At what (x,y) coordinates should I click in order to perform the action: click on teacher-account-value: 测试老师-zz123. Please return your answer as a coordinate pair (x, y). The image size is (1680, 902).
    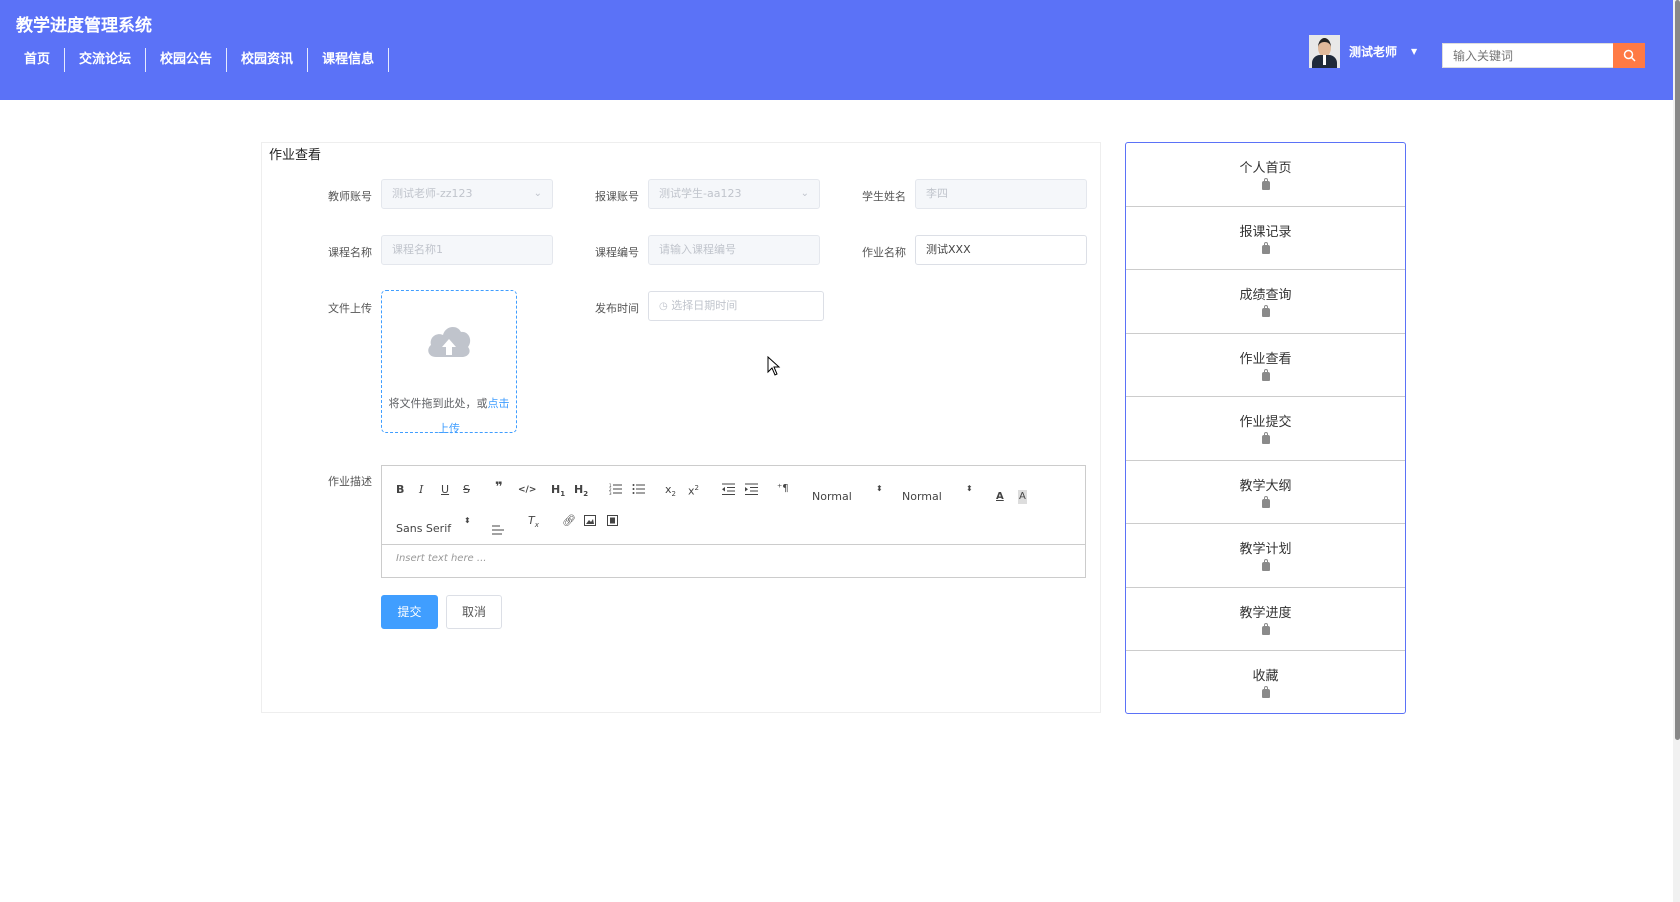
    Looking at the image, I should click on (432, 193).